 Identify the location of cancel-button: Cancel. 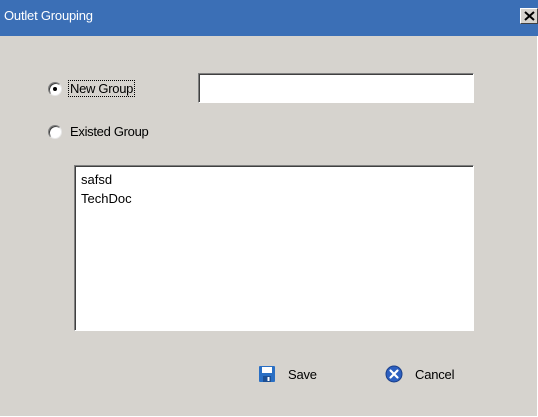
(419, 374).